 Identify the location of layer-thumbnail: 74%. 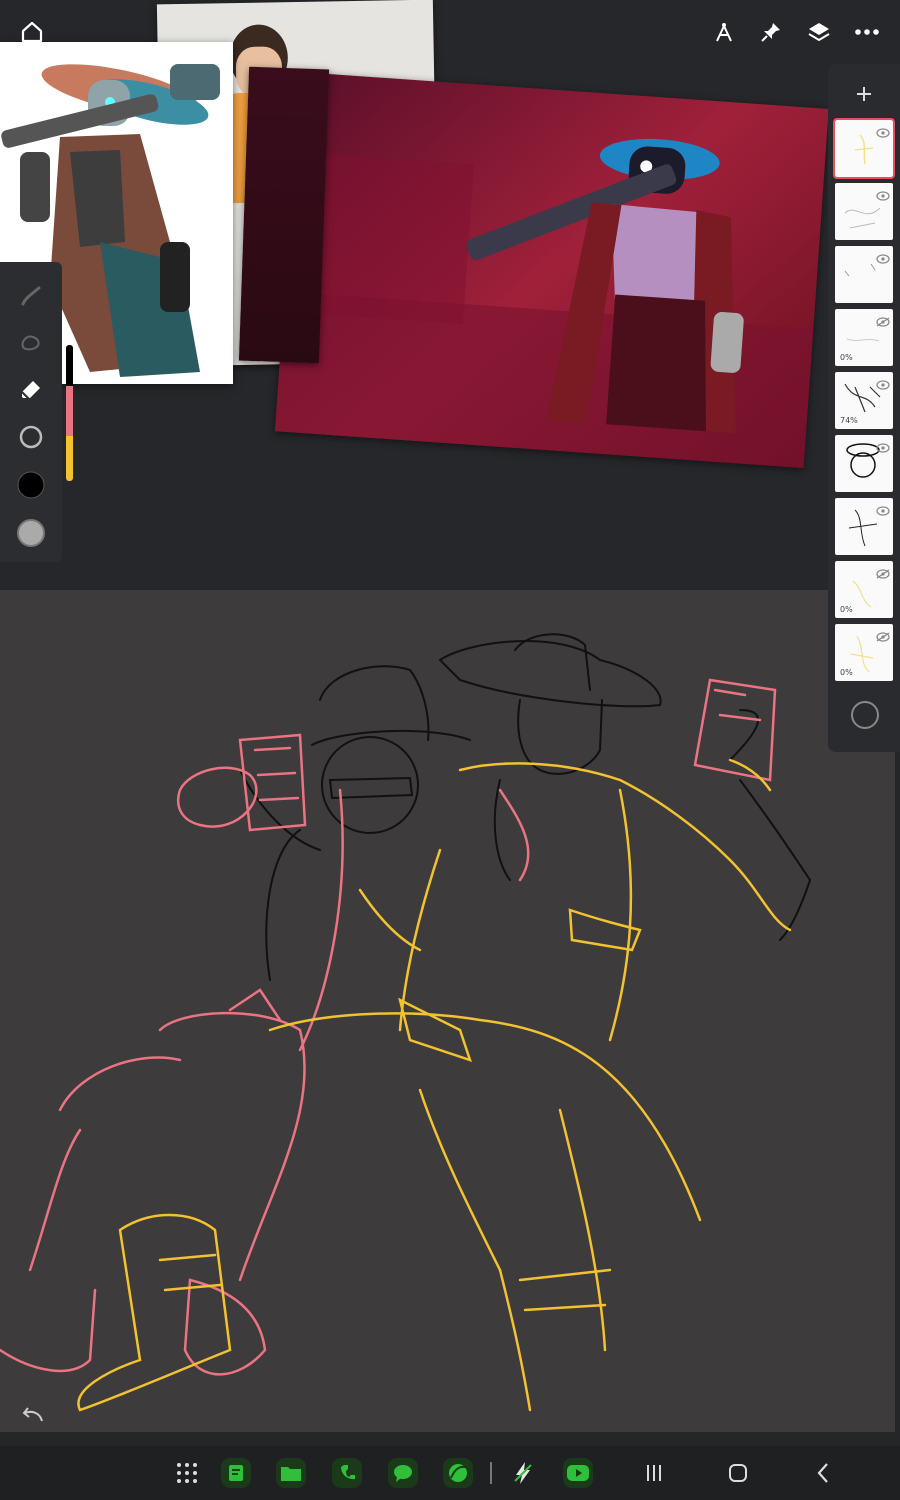
(864, 400).